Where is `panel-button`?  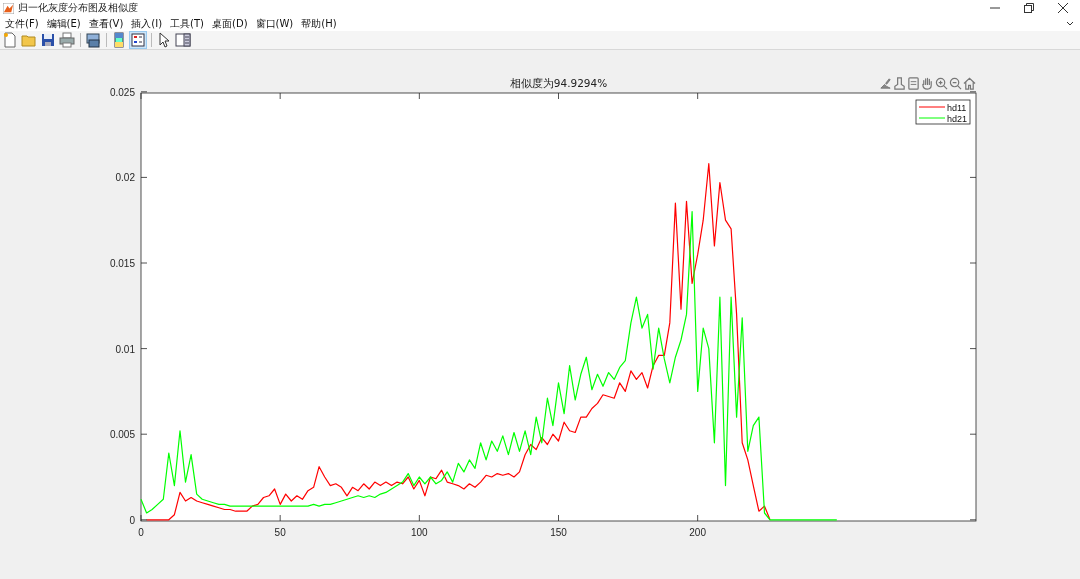
panel-button is located at coordinates (183, 40).